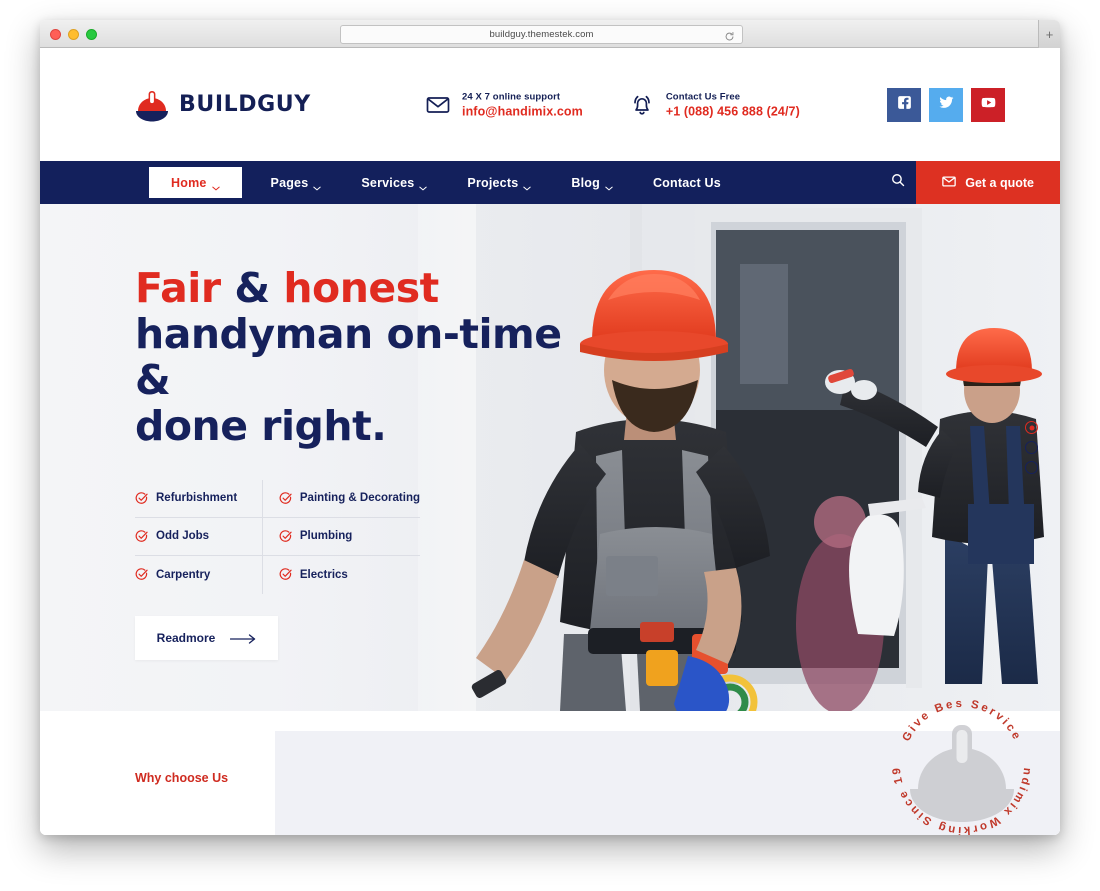 This screenshot has height=891, width=1100. What do you see at coordinates (326, 536) in the screenshot?
I see `service-label: Plumbing` at bounding box center [326, 536].